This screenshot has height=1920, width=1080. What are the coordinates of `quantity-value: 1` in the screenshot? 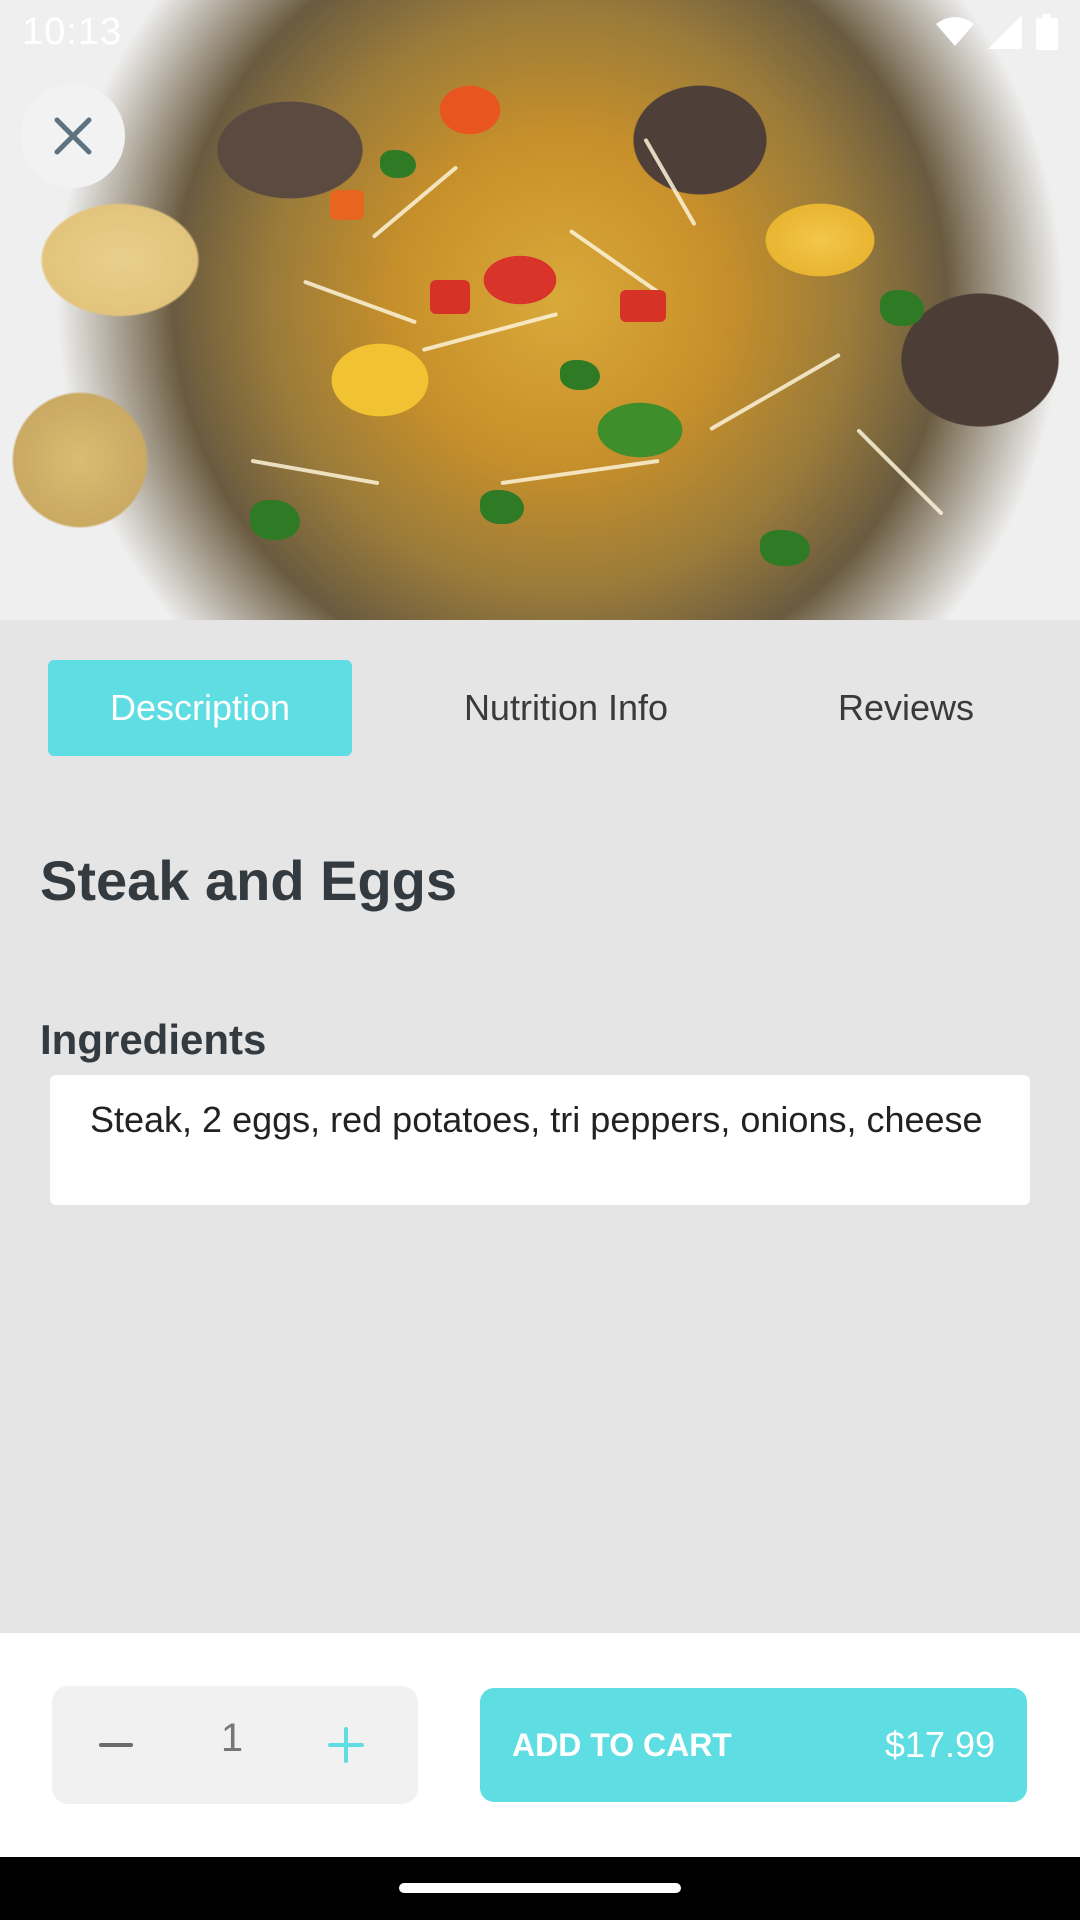 It's located at (232, 1738).